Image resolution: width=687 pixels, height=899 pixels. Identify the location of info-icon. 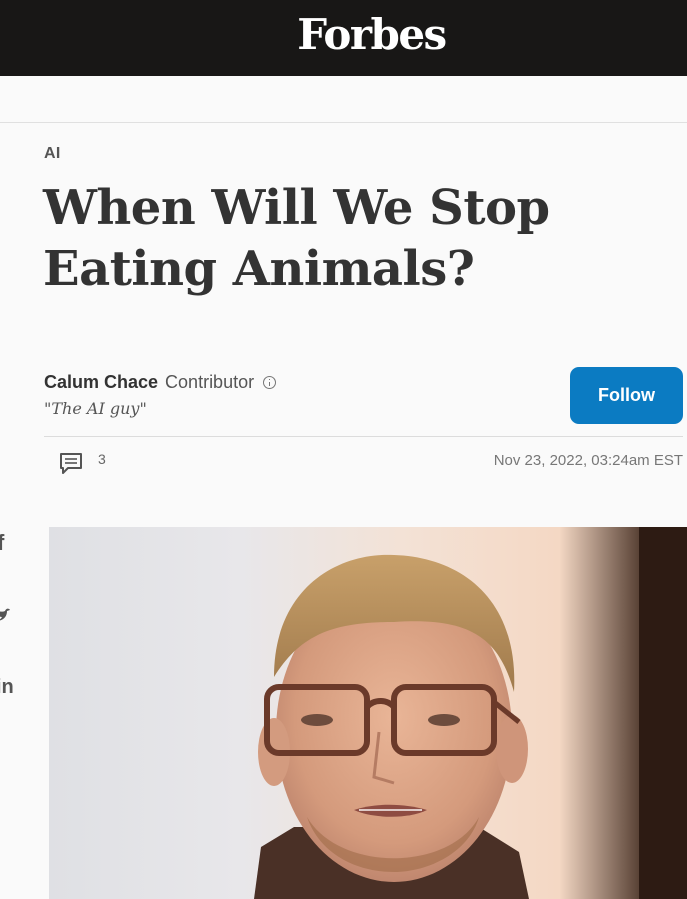
(270, 382).